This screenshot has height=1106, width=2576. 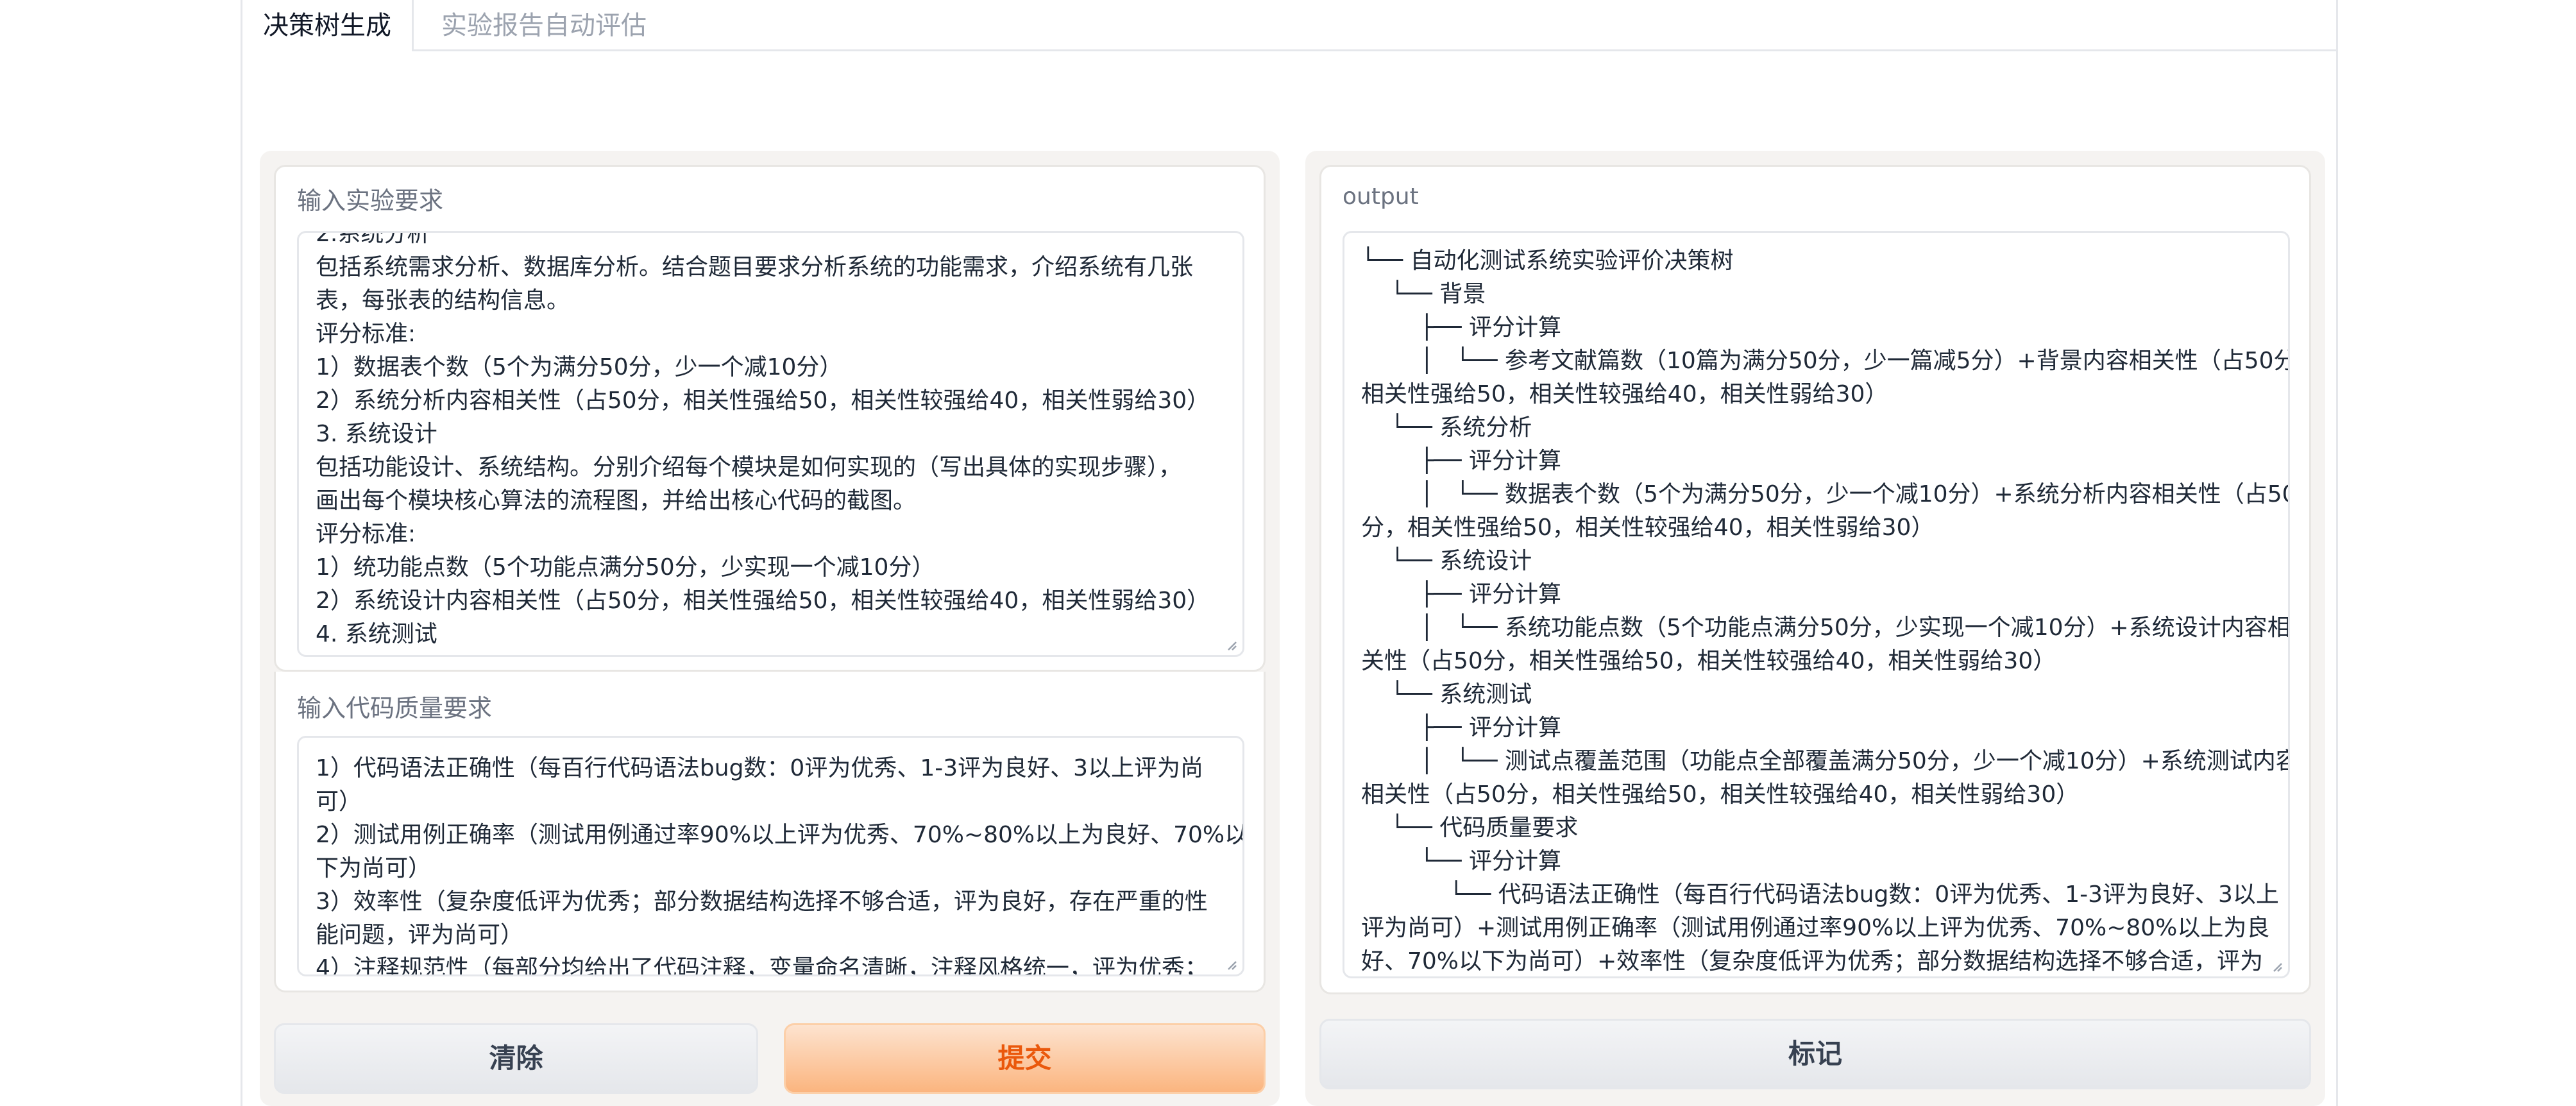 I want to click on text-line: 3）效率性（复杂度低评为优秀；部分数据结构选择不够合适，评为良好，存在严重的性, so click(x=762, y=902).